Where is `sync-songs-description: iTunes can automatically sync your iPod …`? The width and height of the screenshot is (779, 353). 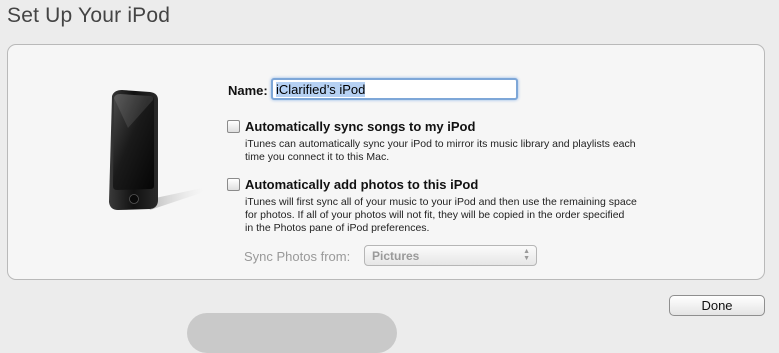
sync-songs-description: iTunes can automatically sync your iPod … is located at coordinates (440, 151).